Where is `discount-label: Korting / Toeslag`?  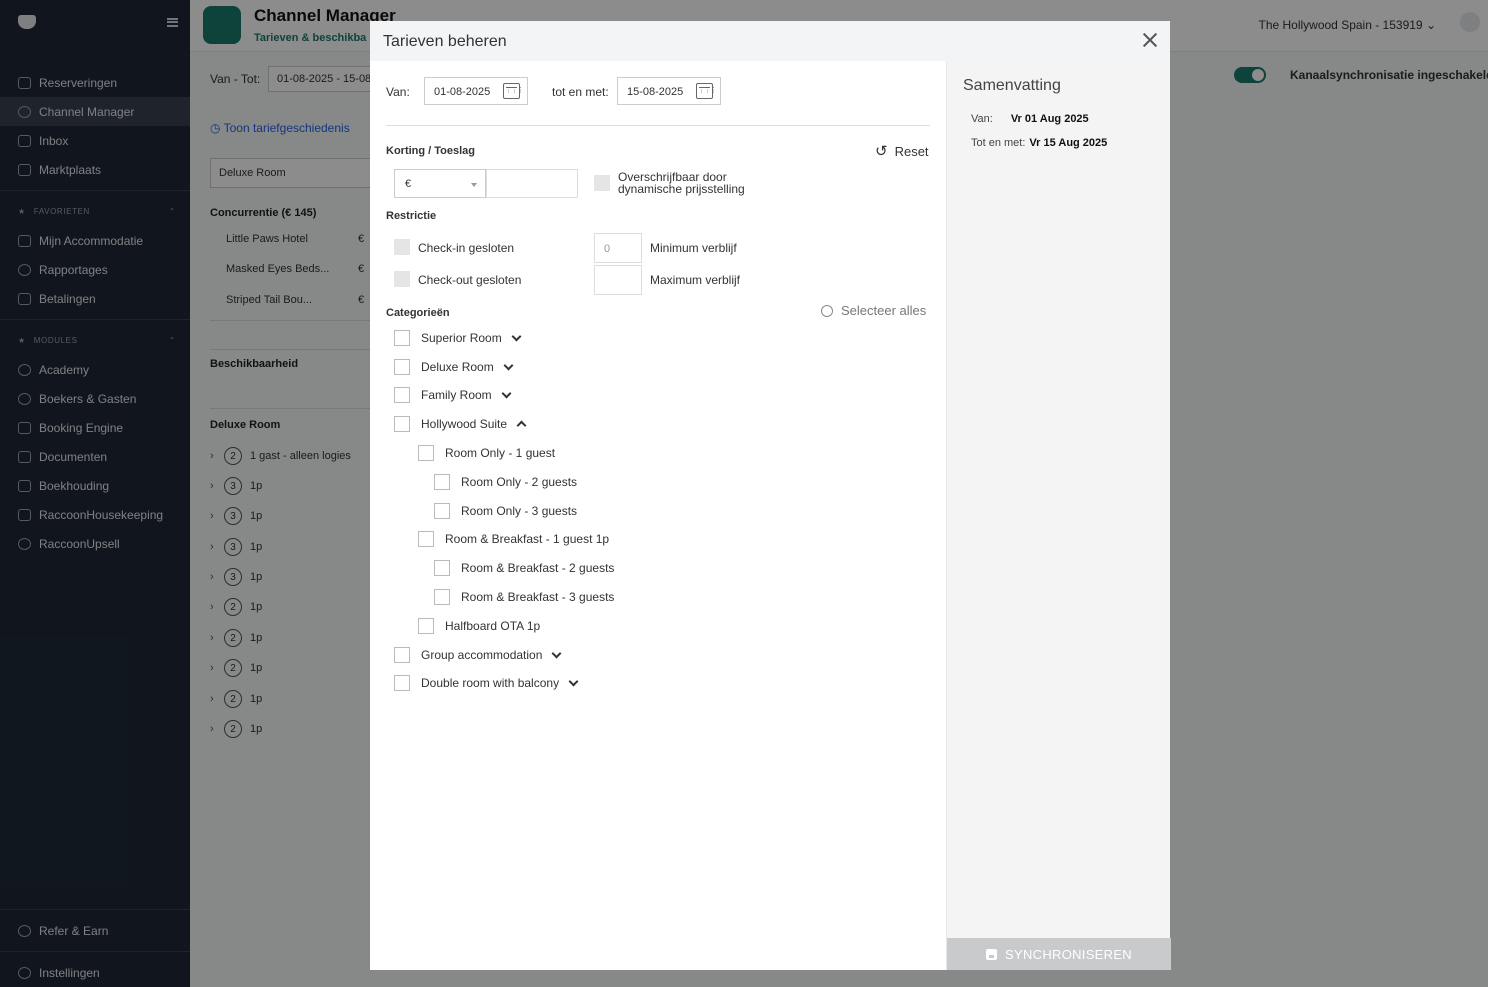 discount-label: Korting / Toeslag is located at coordinates (431, 151).